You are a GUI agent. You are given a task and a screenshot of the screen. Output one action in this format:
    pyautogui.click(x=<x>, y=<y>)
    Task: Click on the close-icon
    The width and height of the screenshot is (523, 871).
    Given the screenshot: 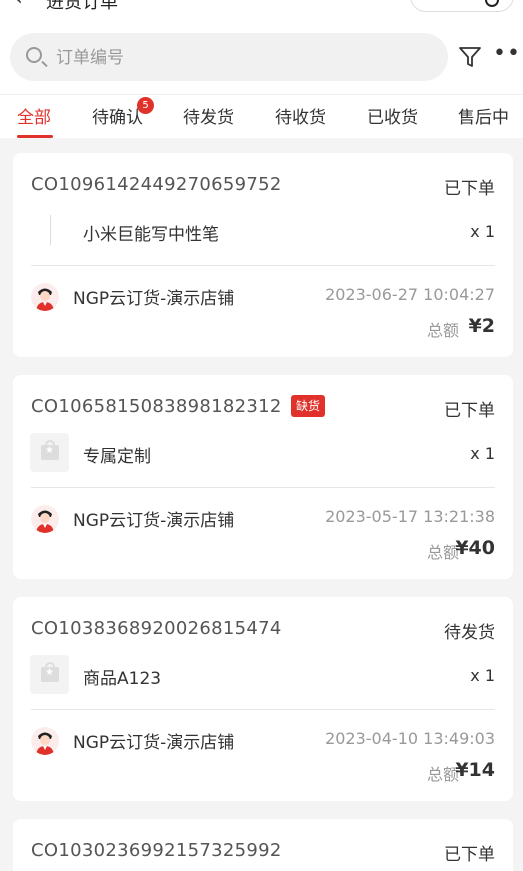 What is the action you would take?
    pyautogui.click(x=492, y=3)
    